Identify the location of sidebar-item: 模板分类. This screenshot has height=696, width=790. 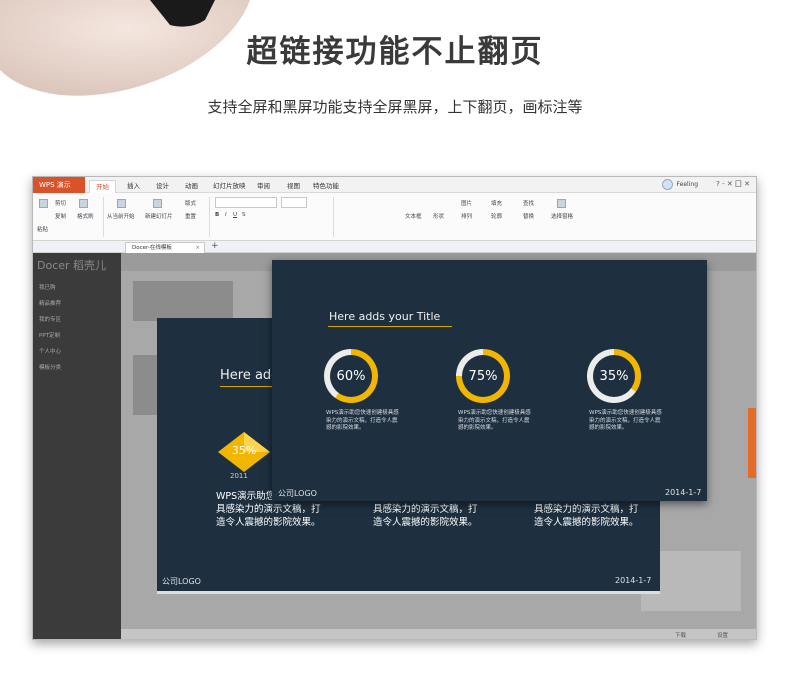
(50, 368).